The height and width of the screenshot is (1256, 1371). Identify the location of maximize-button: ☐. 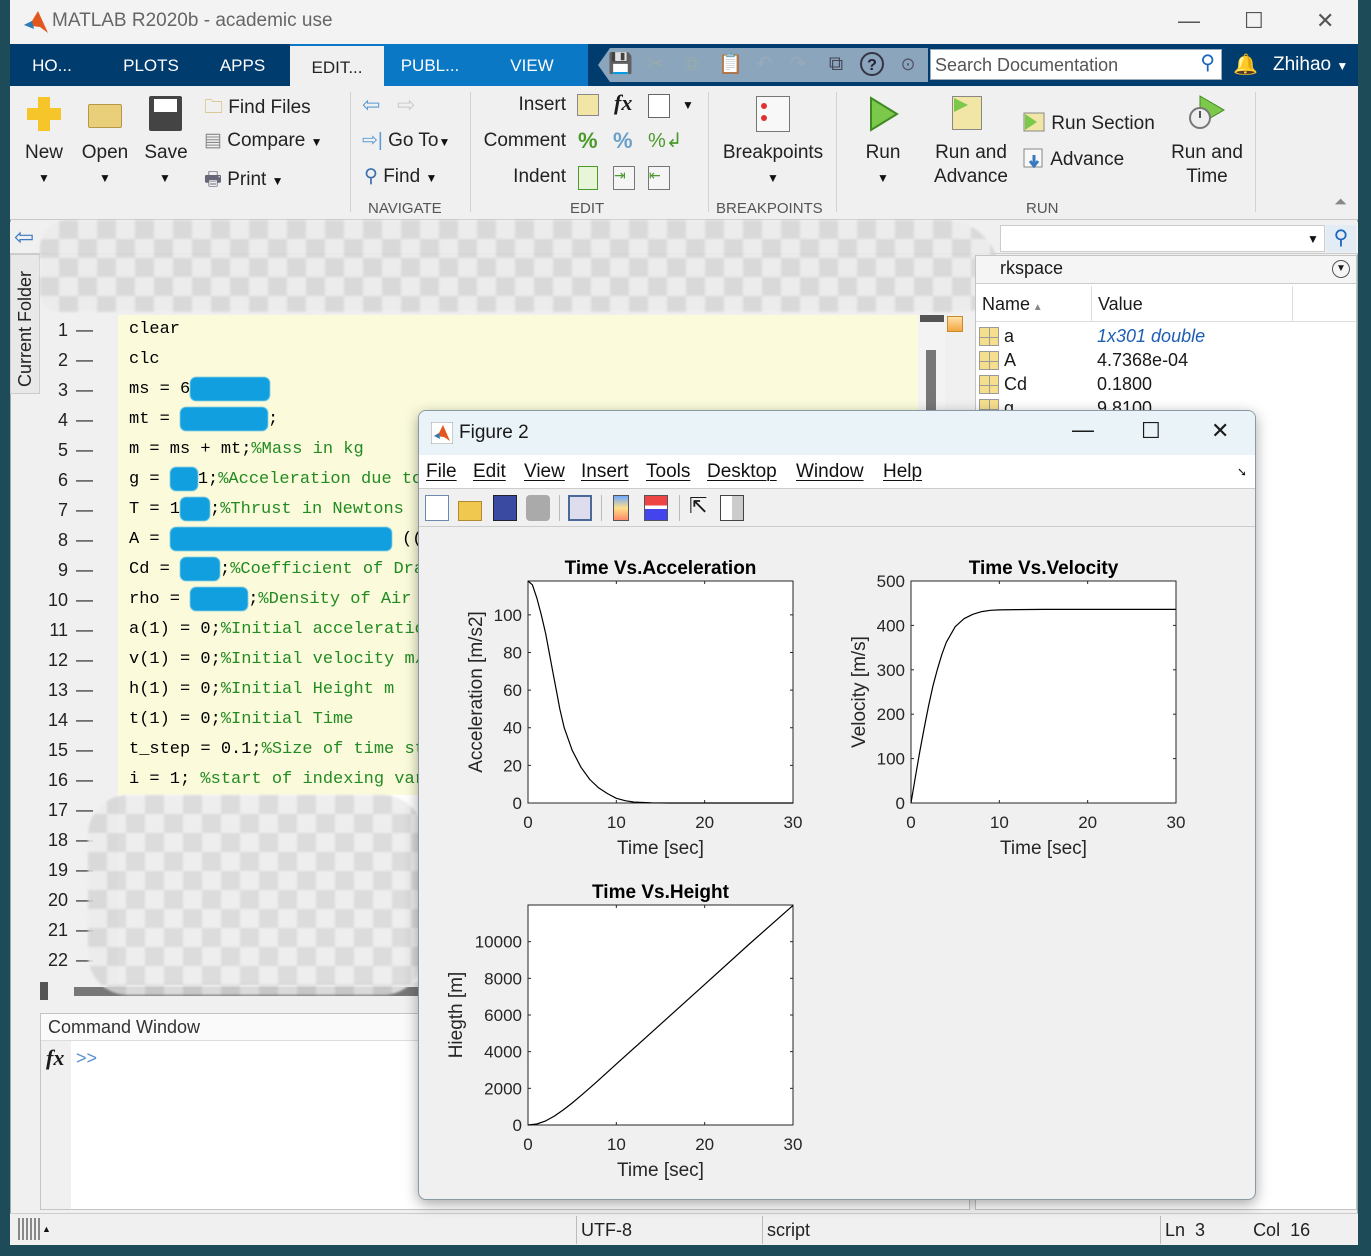
(1254, 21).